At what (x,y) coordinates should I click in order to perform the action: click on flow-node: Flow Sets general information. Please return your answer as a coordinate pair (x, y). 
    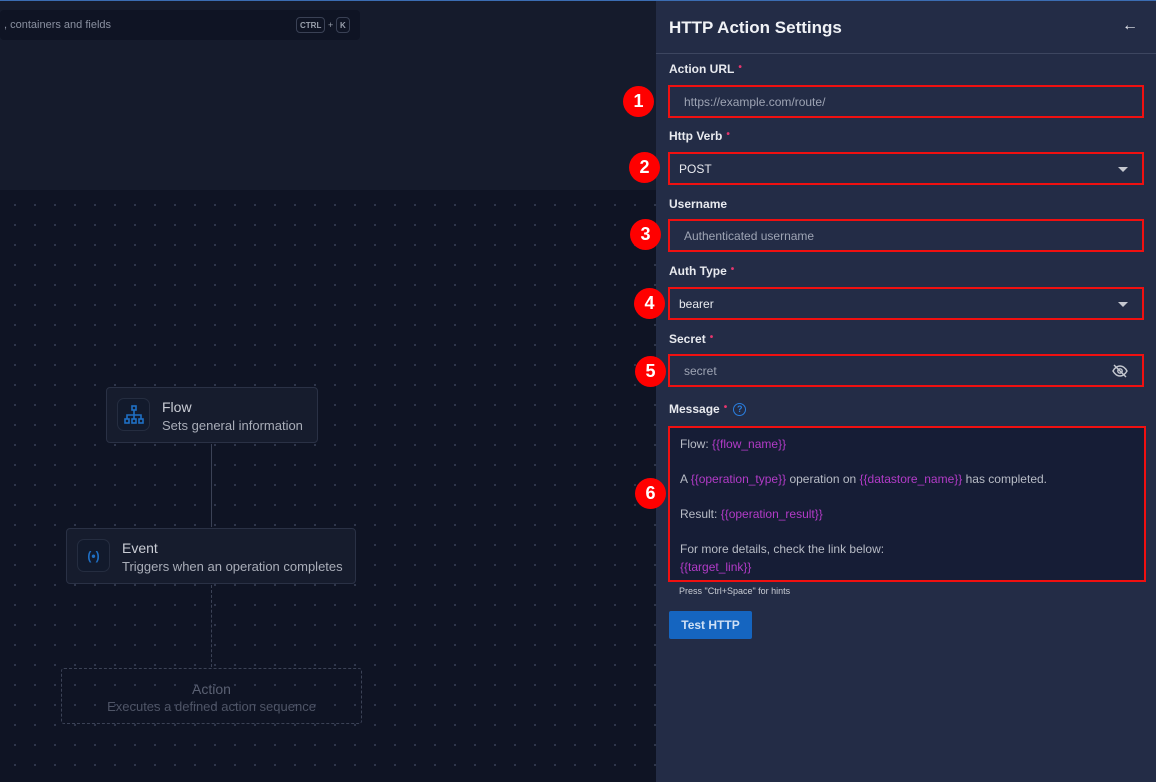
    Looking at the image, I should click on (212, 415).